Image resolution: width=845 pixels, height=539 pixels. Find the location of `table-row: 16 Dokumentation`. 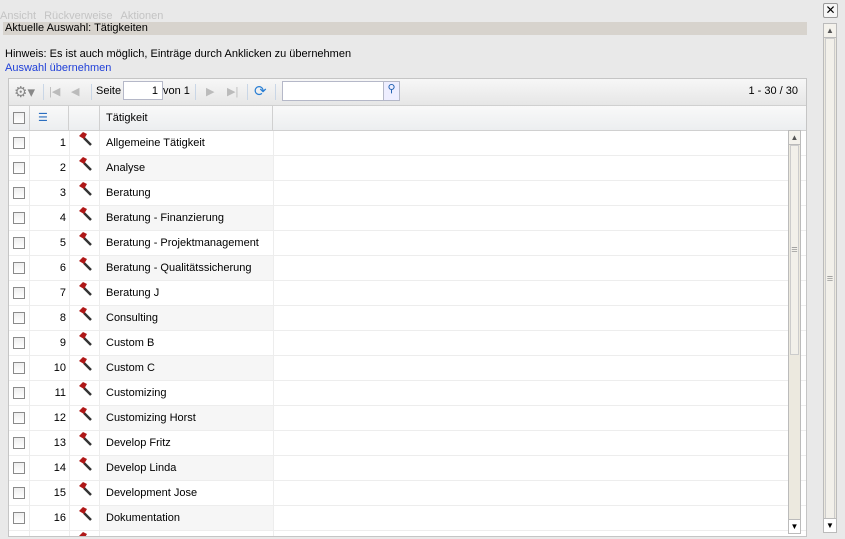

table-row: 16 Dokumentation is located at coordinates (407, 518).